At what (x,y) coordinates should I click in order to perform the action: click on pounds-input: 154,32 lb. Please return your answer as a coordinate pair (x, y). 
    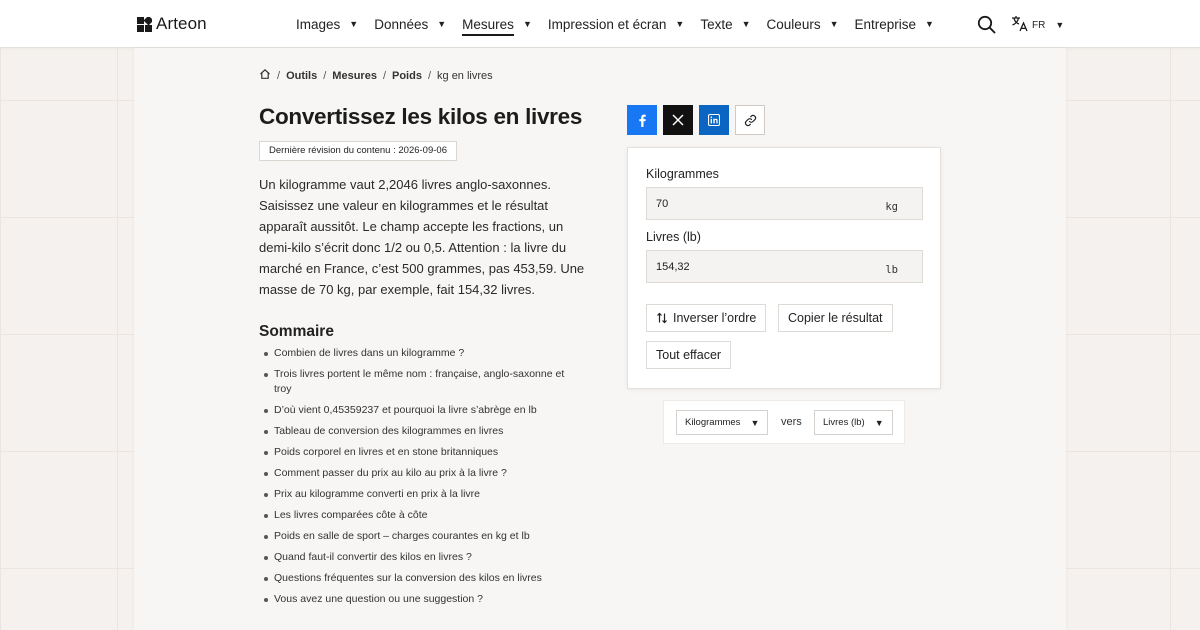
    Looking at the image, I should click on (784, 266).